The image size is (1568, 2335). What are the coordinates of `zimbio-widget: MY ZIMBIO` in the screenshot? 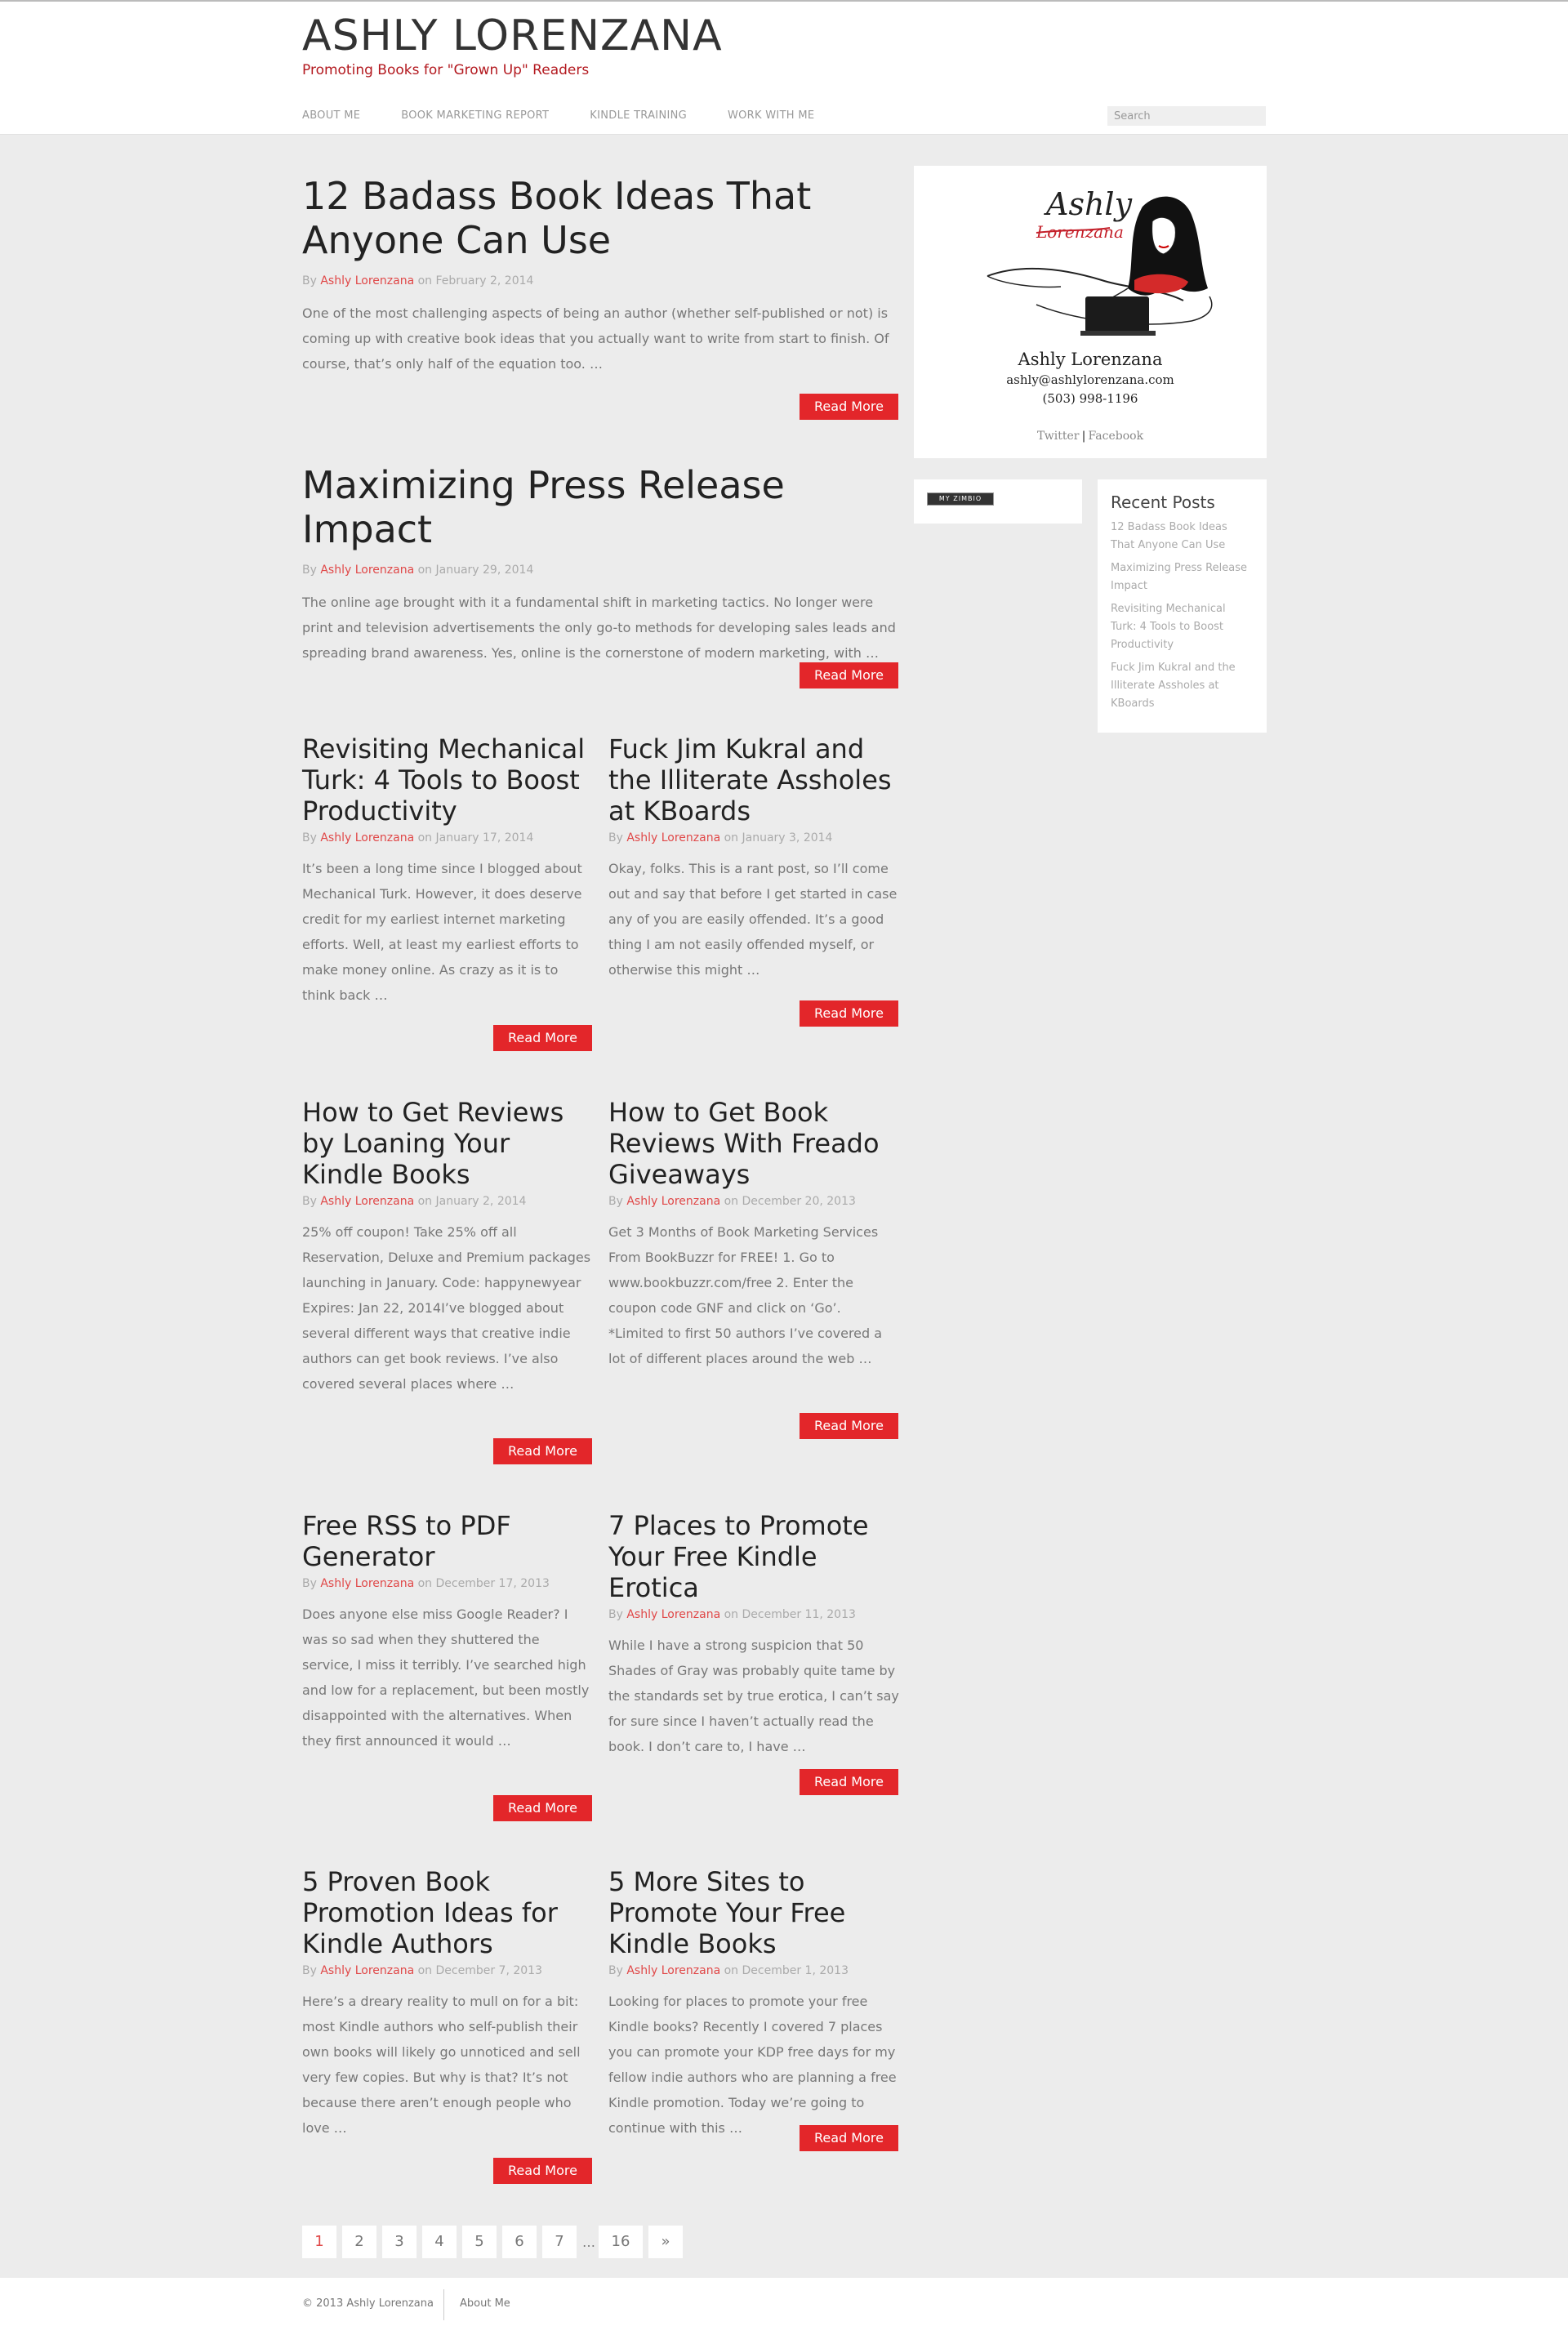 It's located at (998, 501).